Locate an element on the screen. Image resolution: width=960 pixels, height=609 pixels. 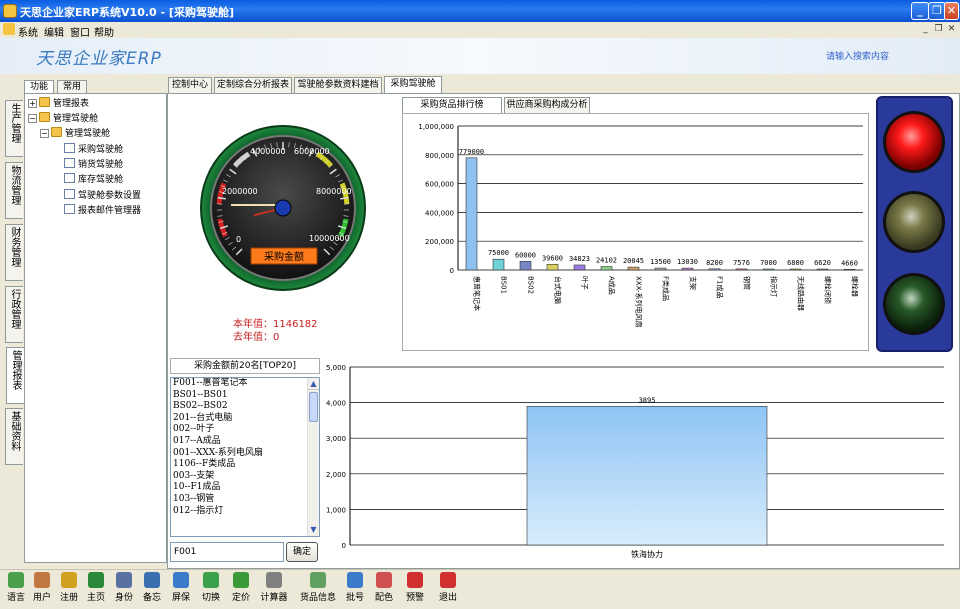
mdi-restore-button: ❐ is located at coordinates (938, 29).